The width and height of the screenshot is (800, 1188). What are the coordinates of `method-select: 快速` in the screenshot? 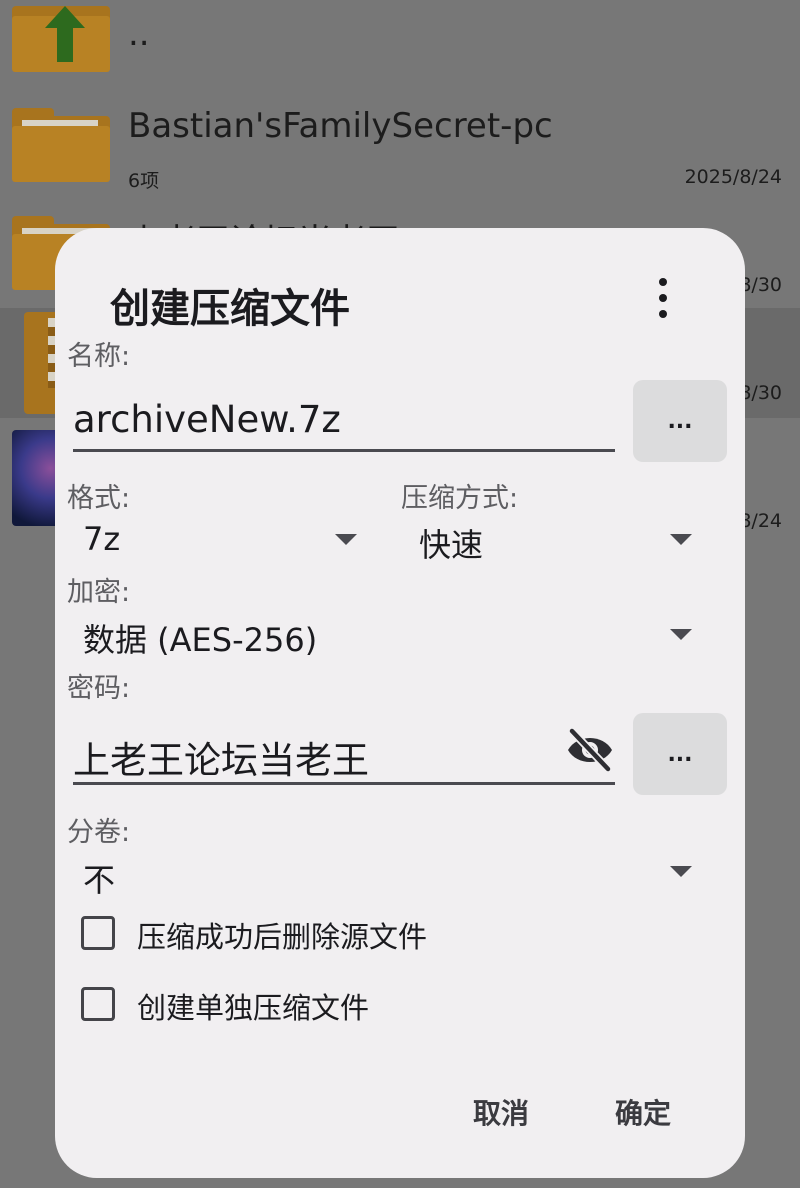 It's located at (451, 543).